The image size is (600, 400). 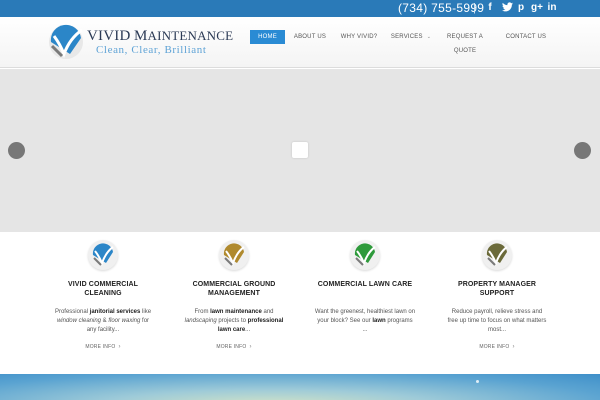 What do you see at coordinates (582, 150) in the screenshot?
I see `slider-next-button` at bounding box center [582, 150].